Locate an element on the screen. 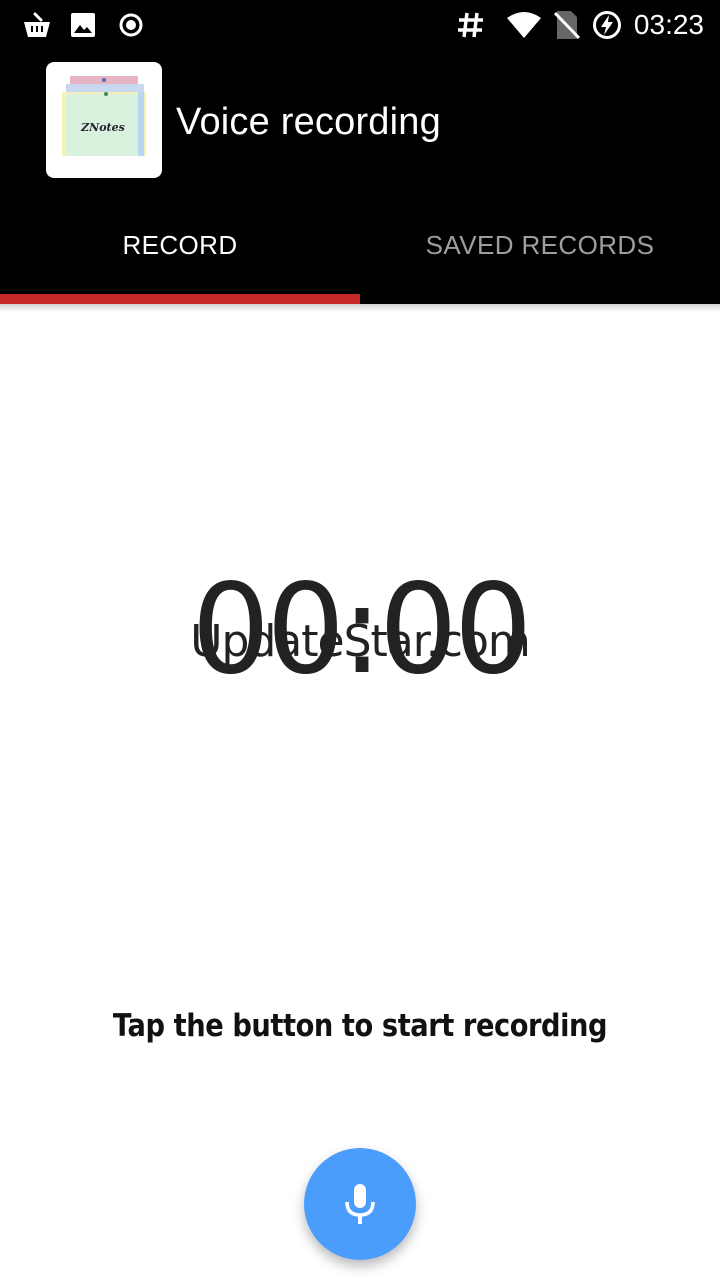 Image resolution: width=720 pixels, height=1280 pixels. record-circle-icon is located at coordinates (131, 25).